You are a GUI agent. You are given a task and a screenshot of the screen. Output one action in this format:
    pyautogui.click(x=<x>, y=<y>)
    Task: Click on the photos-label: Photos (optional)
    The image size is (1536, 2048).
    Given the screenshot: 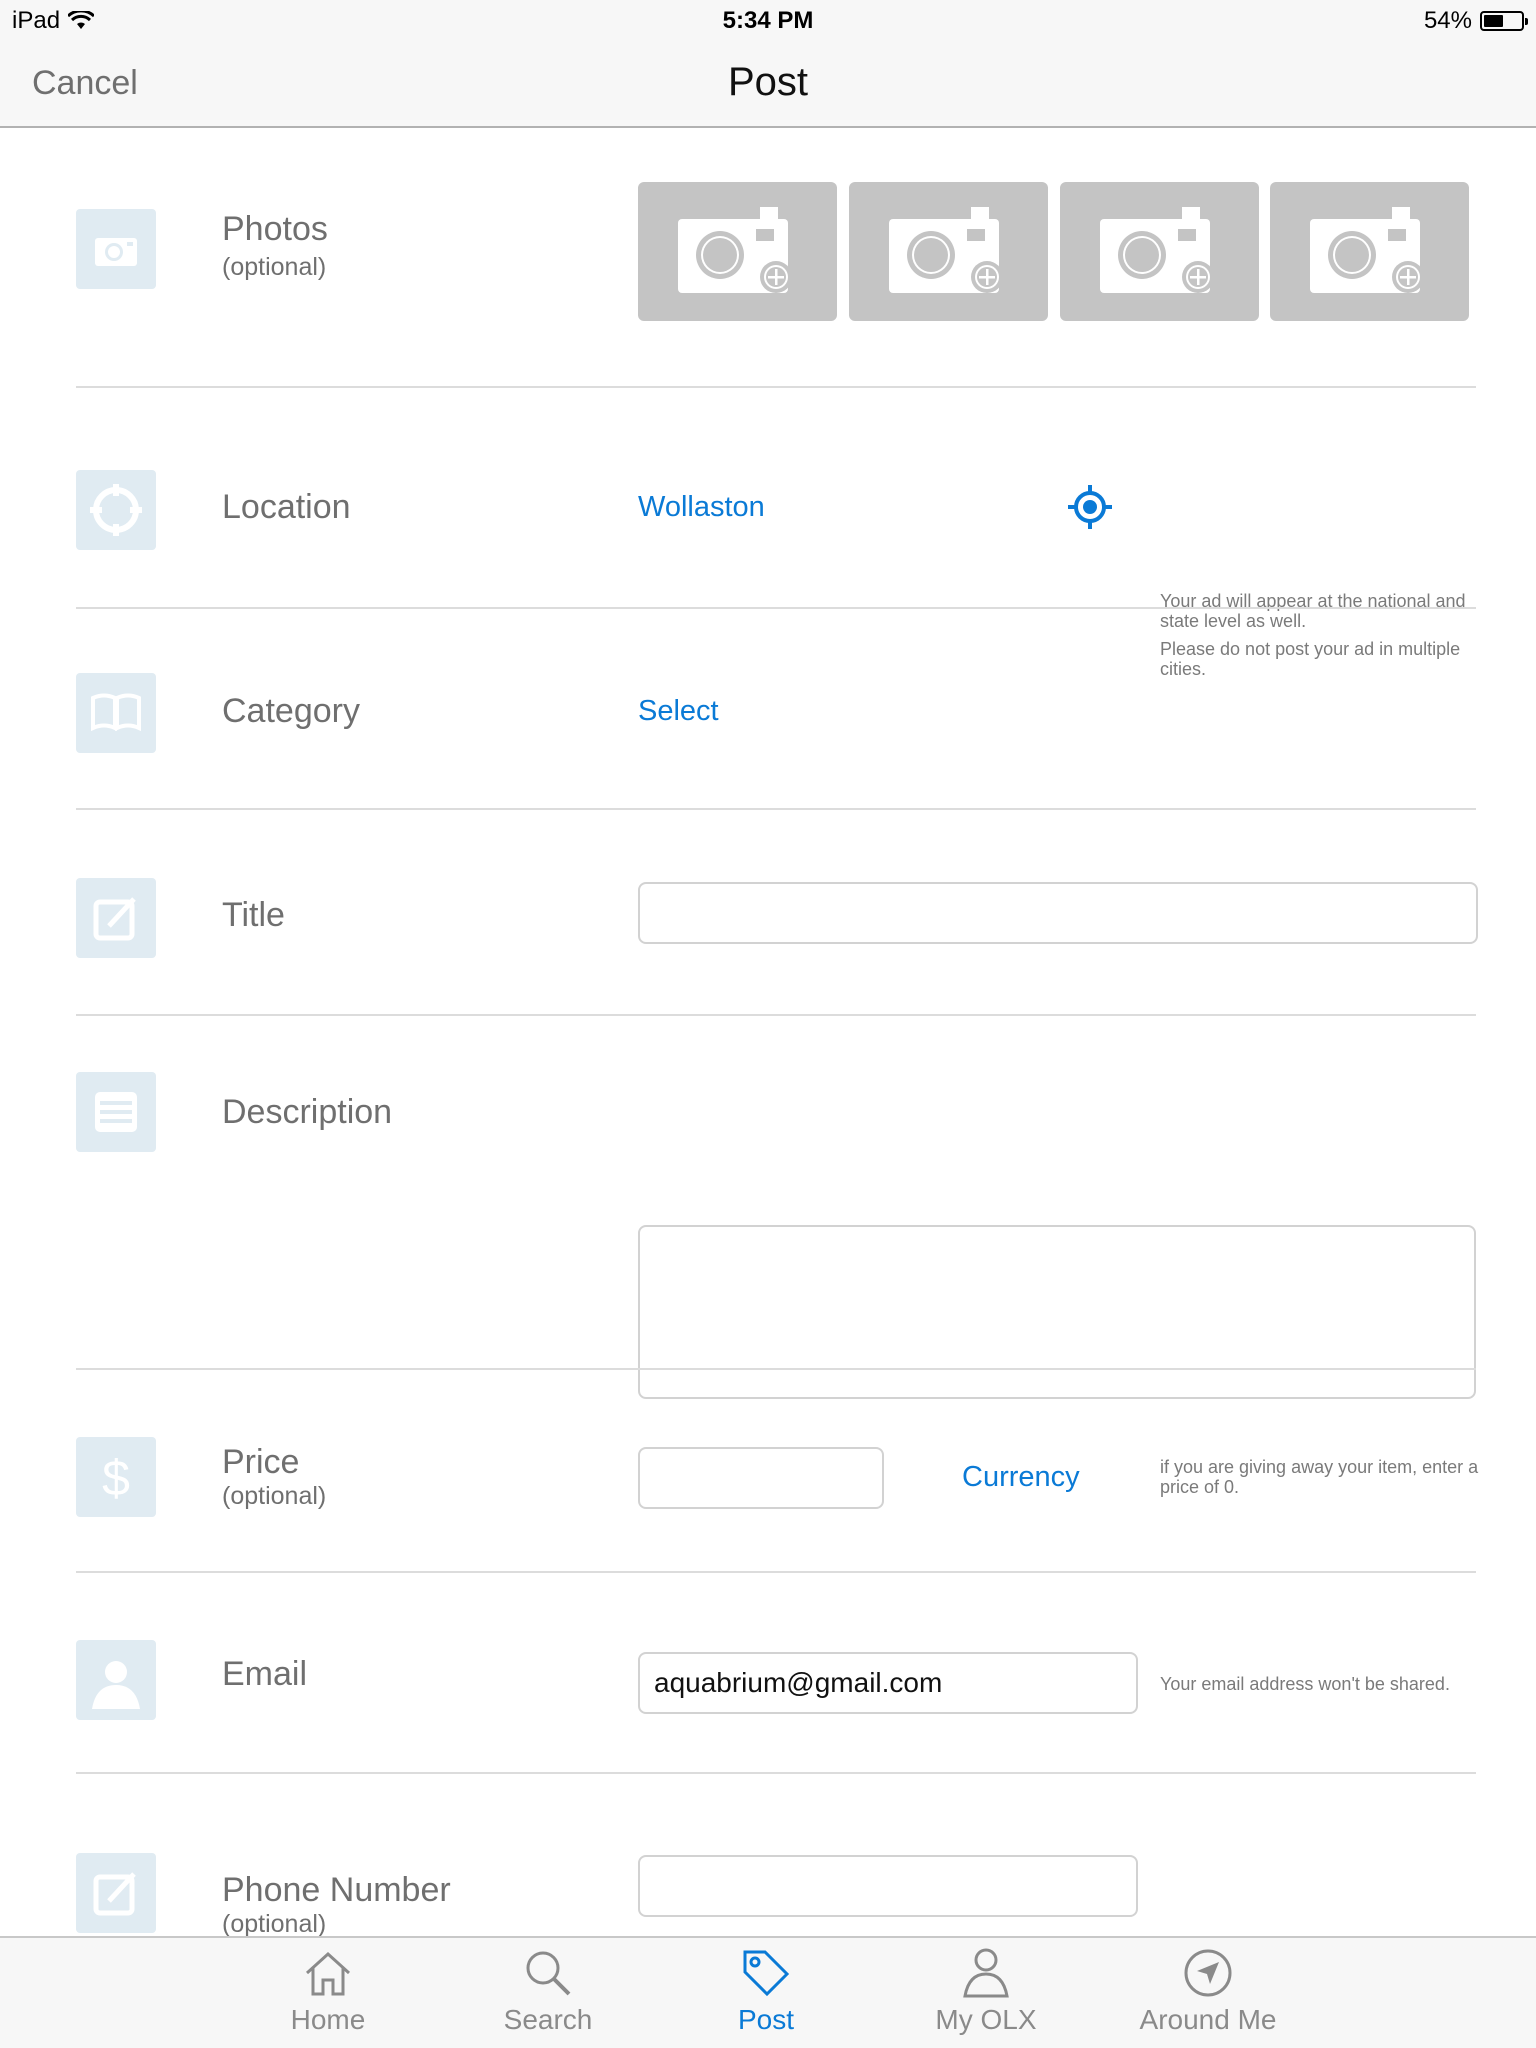 What is the action you would take?
    pyautogui.click(x=275, y=245)
    